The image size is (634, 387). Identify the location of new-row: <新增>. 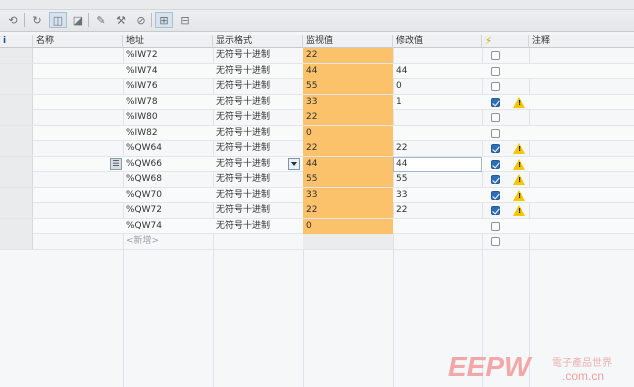
(317, 242).